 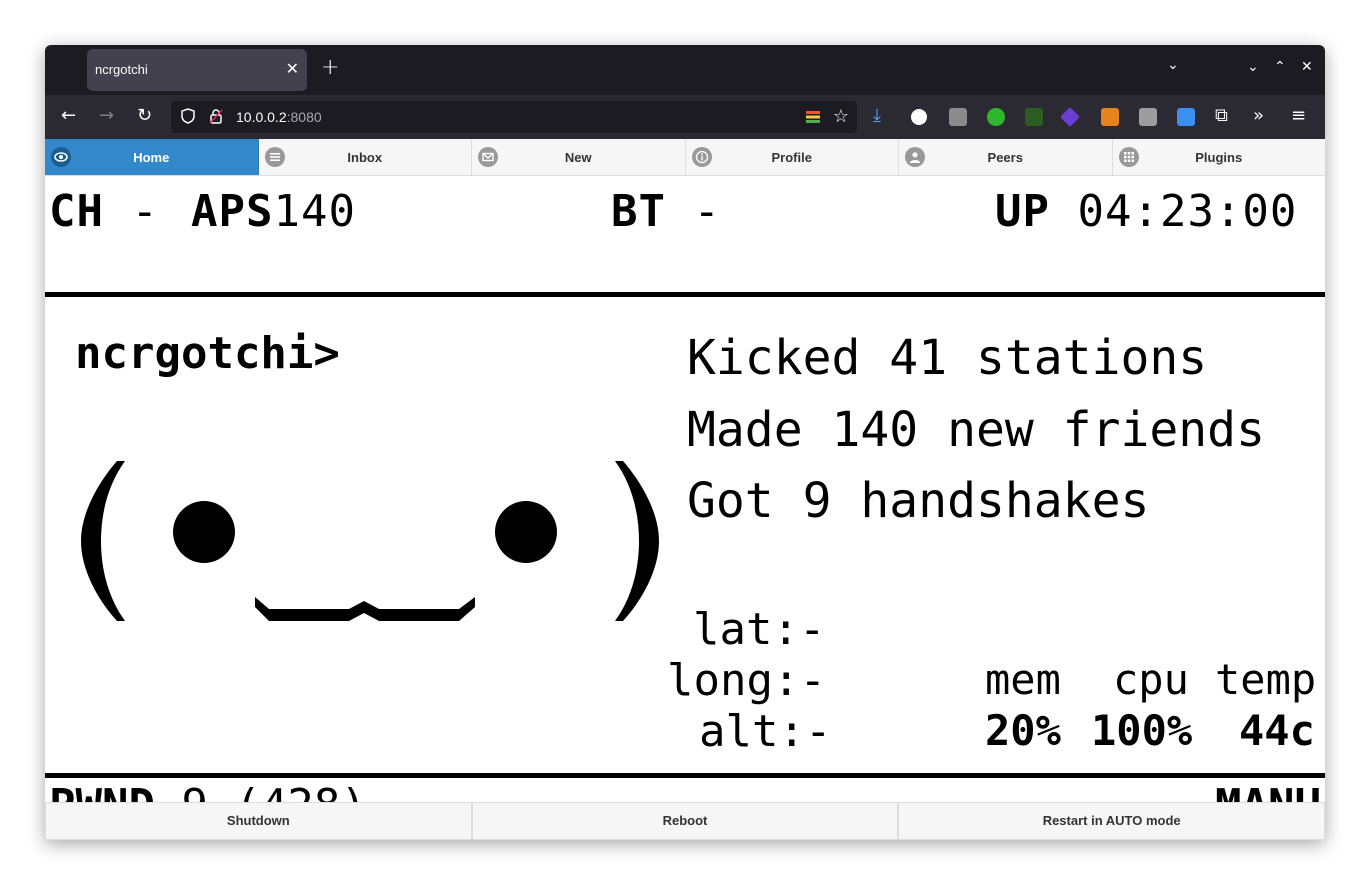 What do you see at coordinates (232, 211) in the screenshot?
I see `aps-label: APS` at bounding box center [232, 211].